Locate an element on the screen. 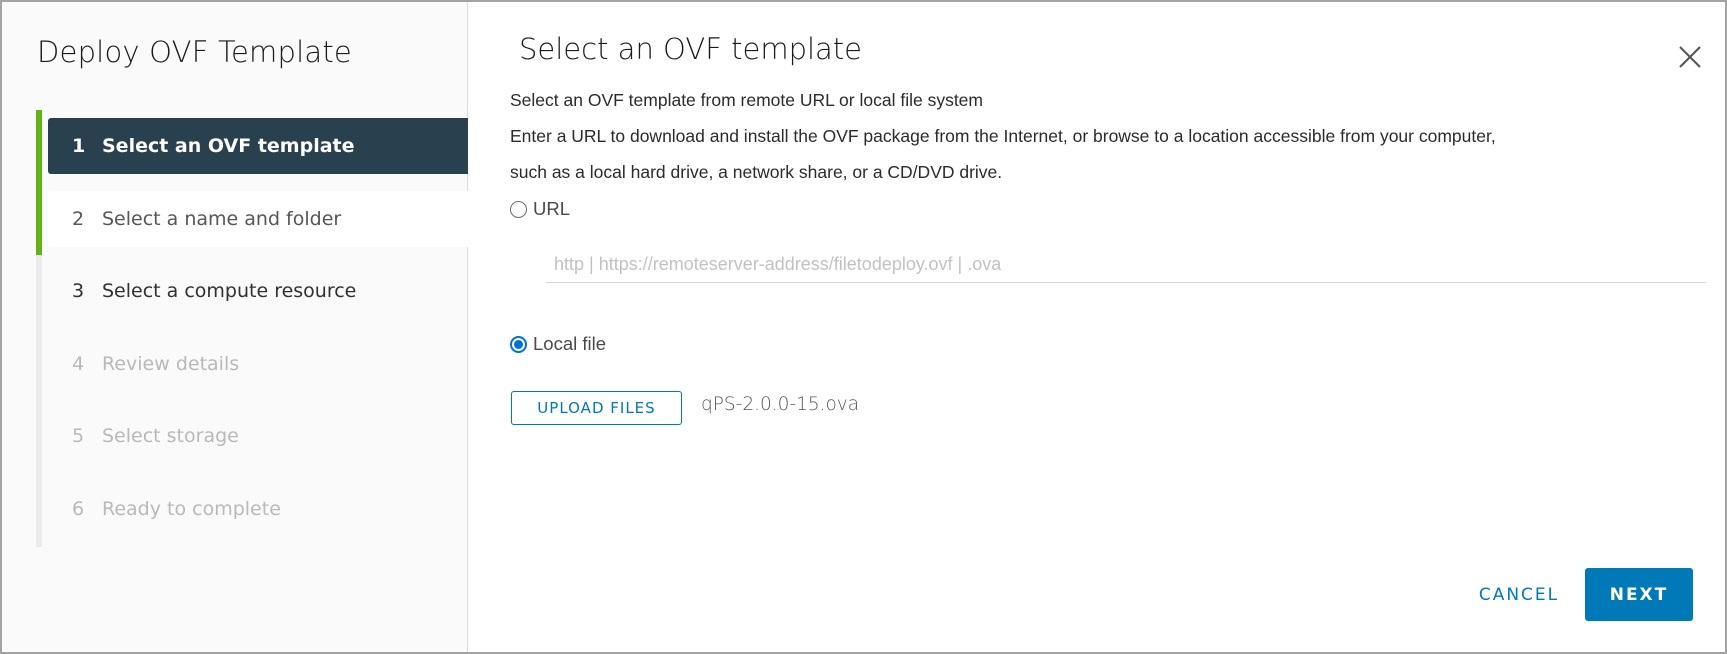  step-review-details: 4 Review details is located at coordinates (258, 364).